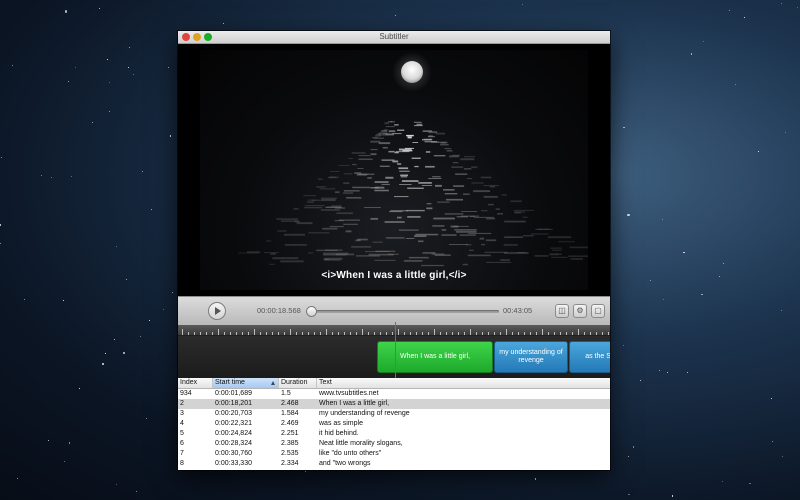 This screenshot has height=500, width=800. I want to click on cell-text: www.tvsubtitles.net, so click(349, 393).